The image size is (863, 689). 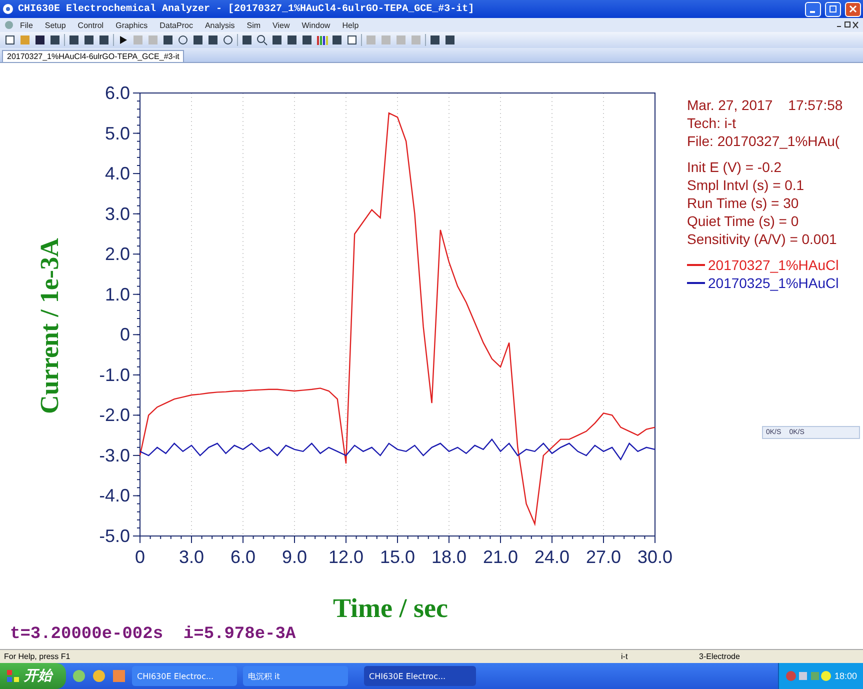 What do you see at coordinates (746, 185) in the screenshot?
I see `parameter-text: Smpl Intvl (s) = 0.1` at bounding box center [746, 185].